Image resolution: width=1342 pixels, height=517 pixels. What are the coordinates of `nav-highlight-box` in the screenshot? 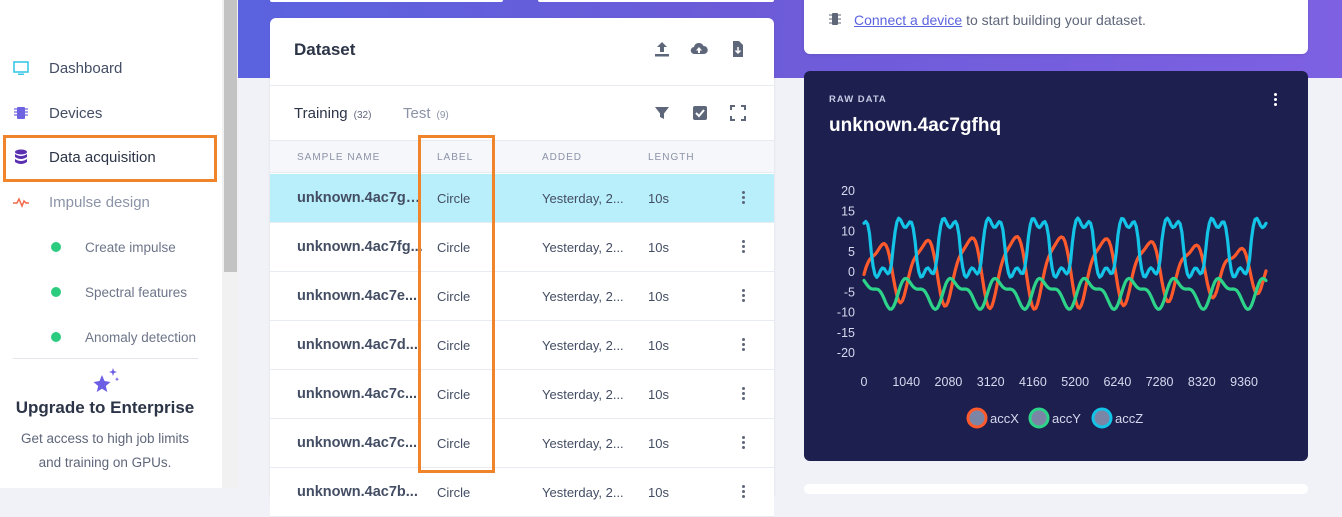 It's located at (110, 158).